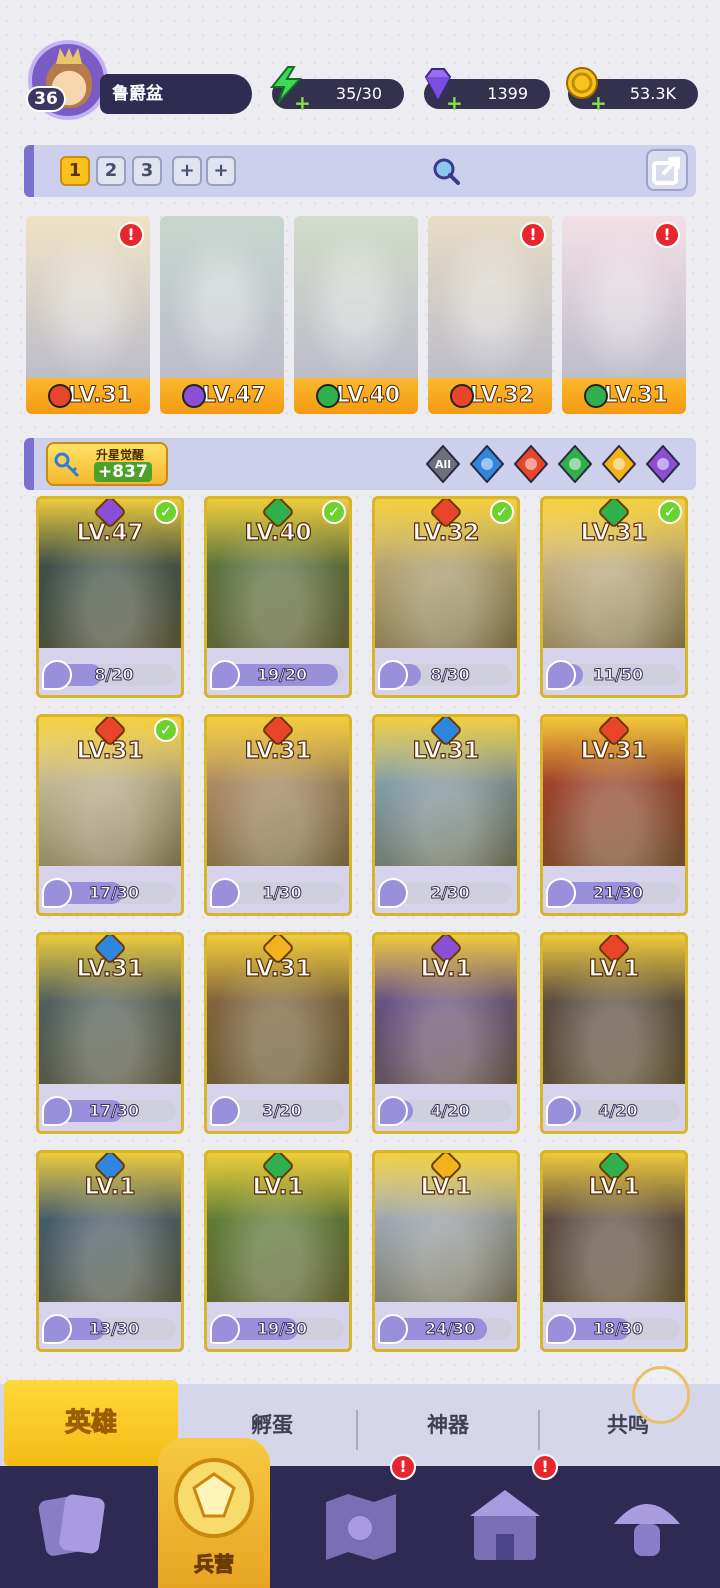 The width and height of the screenshot is (720, 1588). Describe the element at coordinates (147, 171) in the screenshot. I see `team-tab-3: 3` at that location.